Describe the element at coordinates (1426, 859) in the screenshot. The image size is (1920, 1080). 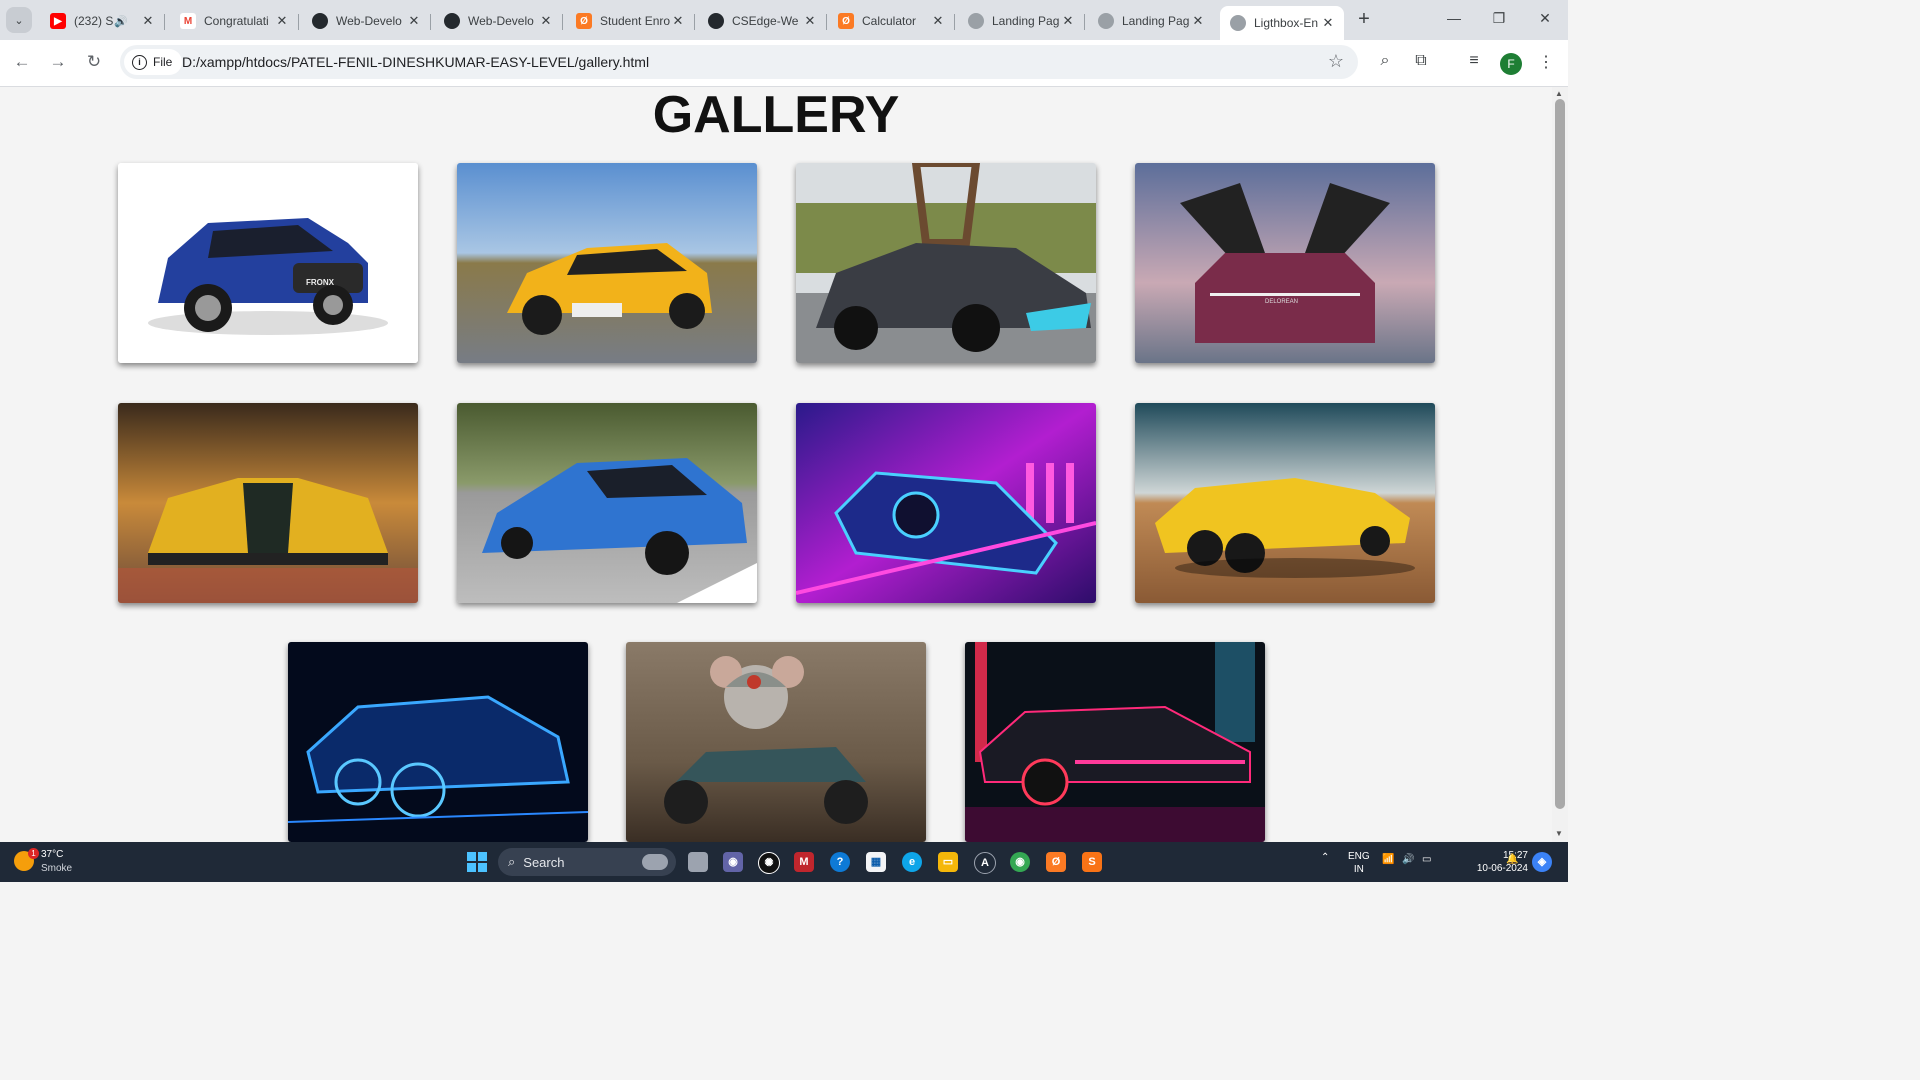
I see `battery-icon: ▭` at that location.